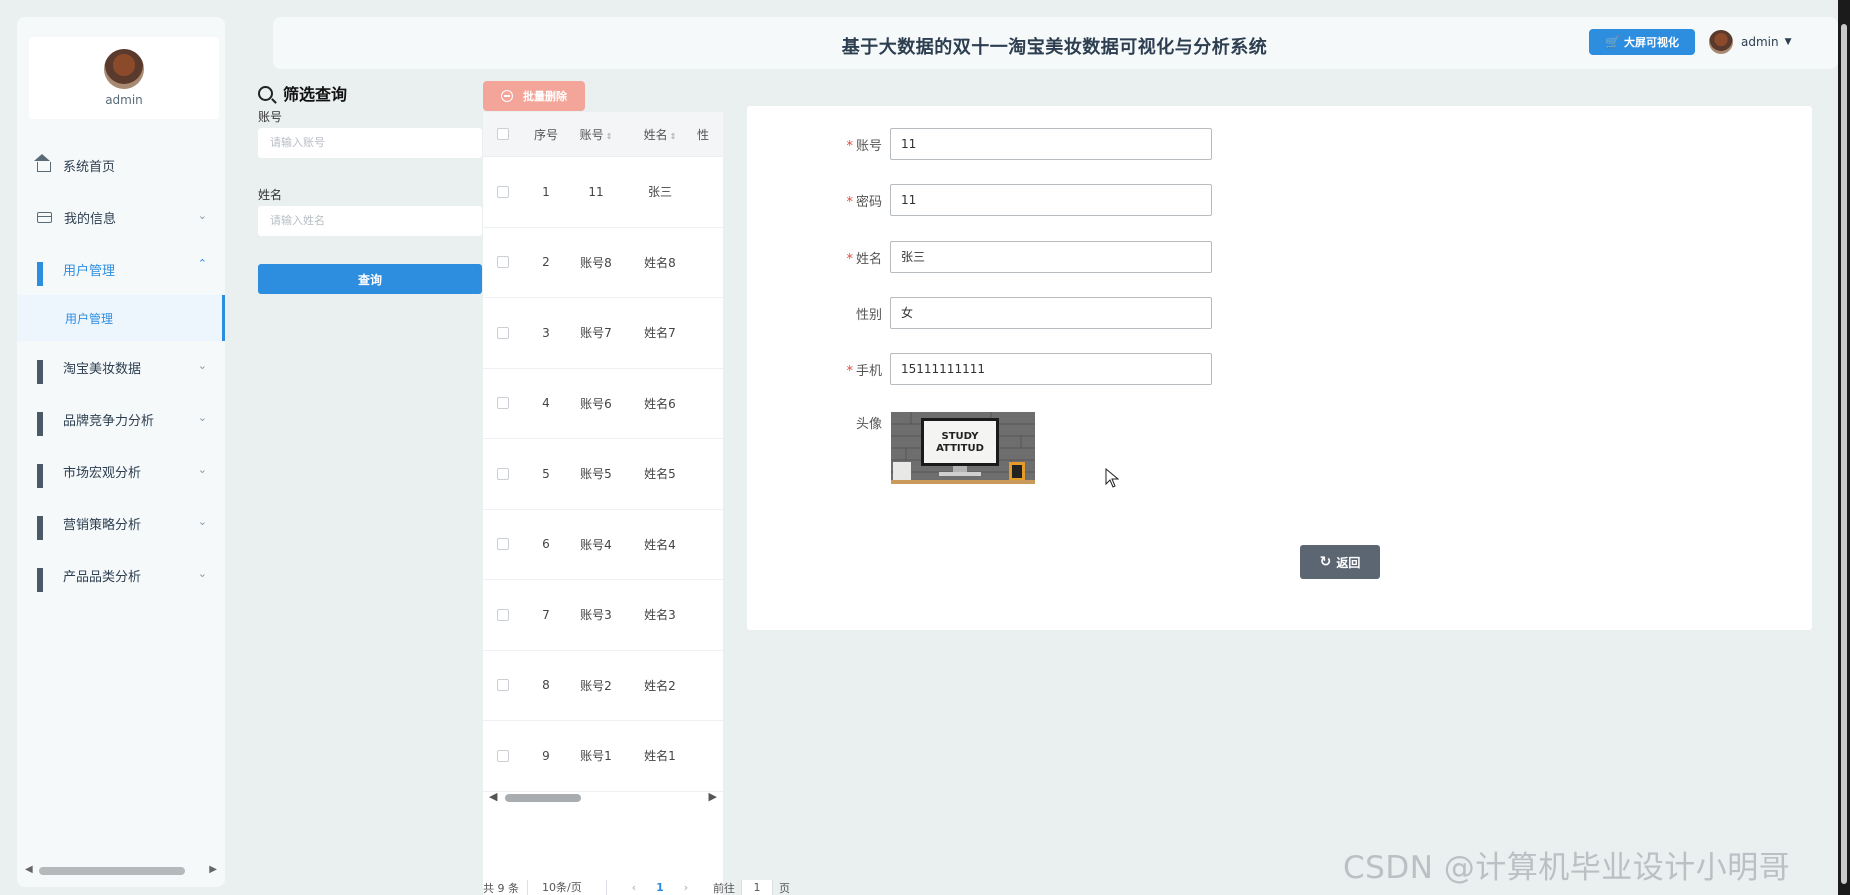 Image resolution: width=1850 pixels, height=895 pixels. What do you see at coordinates (121, 523) in the screenshot?
I see `sidebar-item-marketing-analysis: 营销策略分析 ⌄` at bounding box center [121, 523].